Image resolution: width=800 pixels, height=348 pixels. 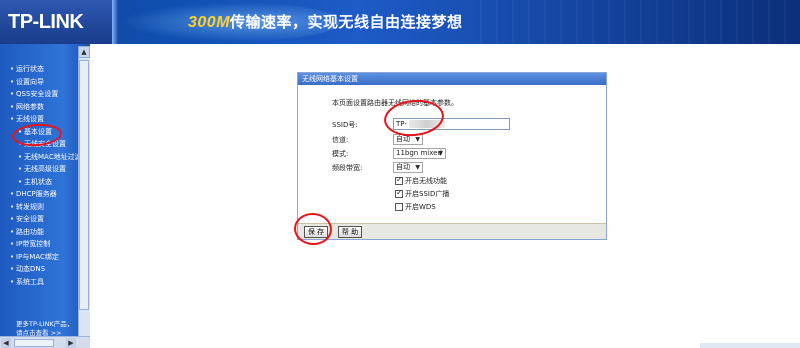 What do you see at coordinates (45, 107) in the screenshot?
I see `sidebar-item-network: • 网络参数` at bounding box center [45, 107].